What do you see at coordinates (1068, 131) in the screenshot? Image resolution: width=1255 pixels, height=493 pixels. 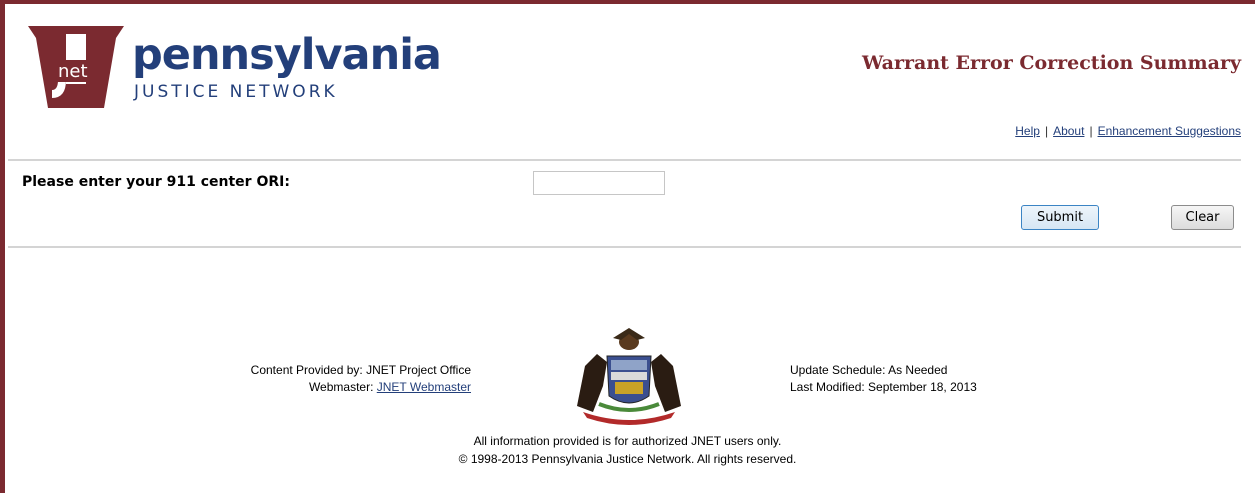 I see `about-link: About` at bounding box center [1068, 131].